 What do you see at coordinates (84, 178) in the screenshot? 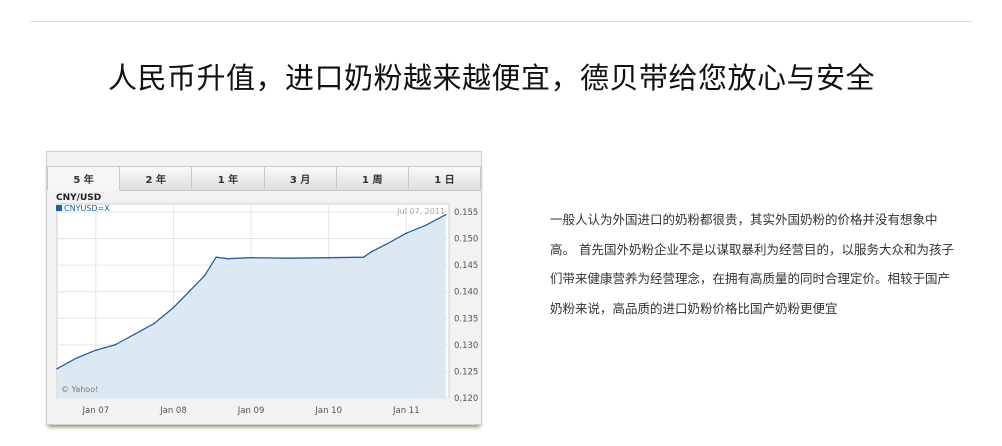
I see `range-tab-0: 5 年` at bounding box center [84, 178].